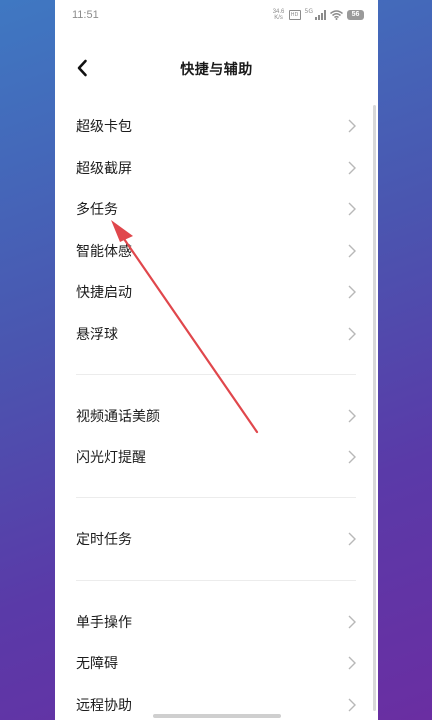 This screenshot has width=432, height=720. Describe the element at coordinates (216, 416) in the screenshot. I see `settings-item-video-call-beauty: 视频通话美颜` at that location.